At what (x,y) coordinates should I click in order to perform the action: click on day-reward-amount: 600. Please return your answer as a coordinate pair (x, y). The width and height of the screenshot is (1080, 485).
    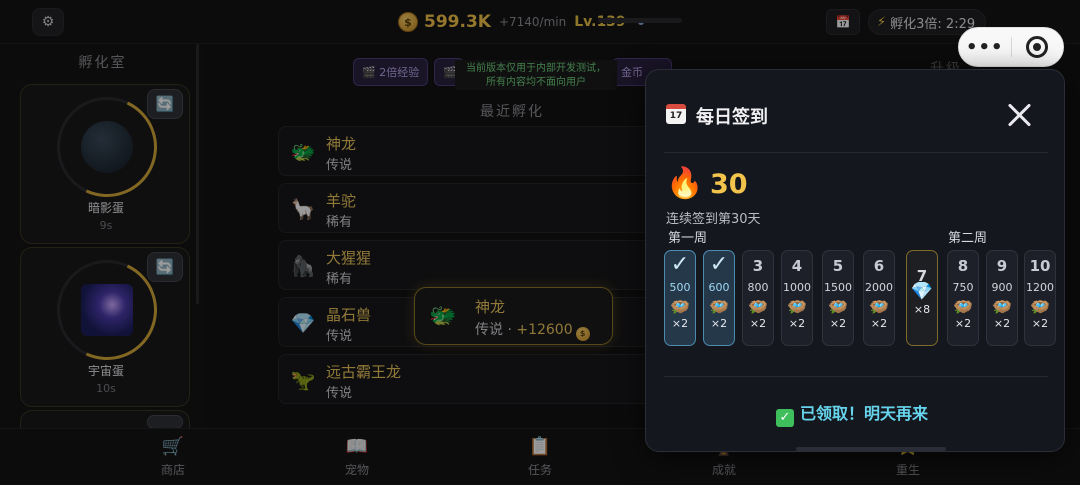
    Looking at the image, I should click on (719, 287).